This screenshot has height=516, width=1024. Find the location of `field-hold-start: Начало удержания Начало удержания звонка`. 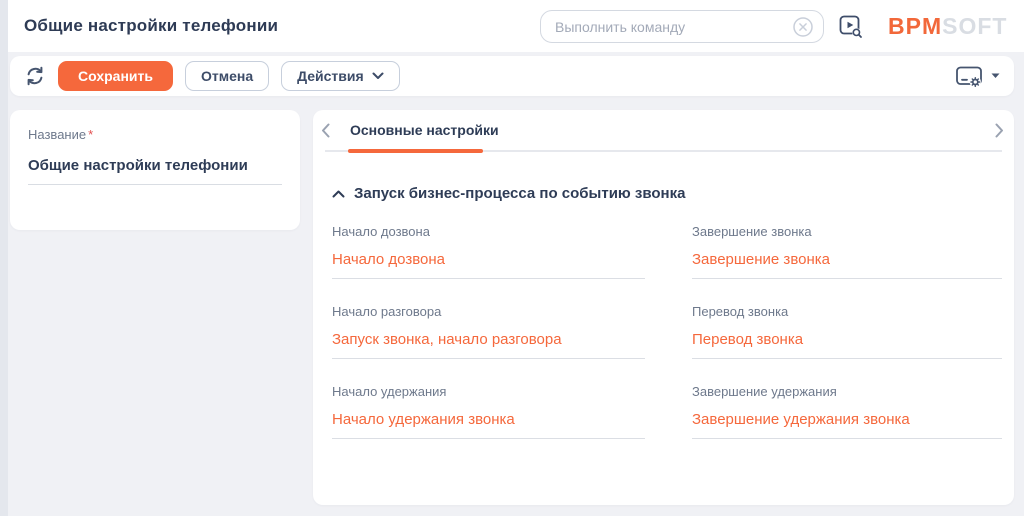

field-hold-start: Начало удержания Начало удержания звонка is located at coordinates (488, 411).